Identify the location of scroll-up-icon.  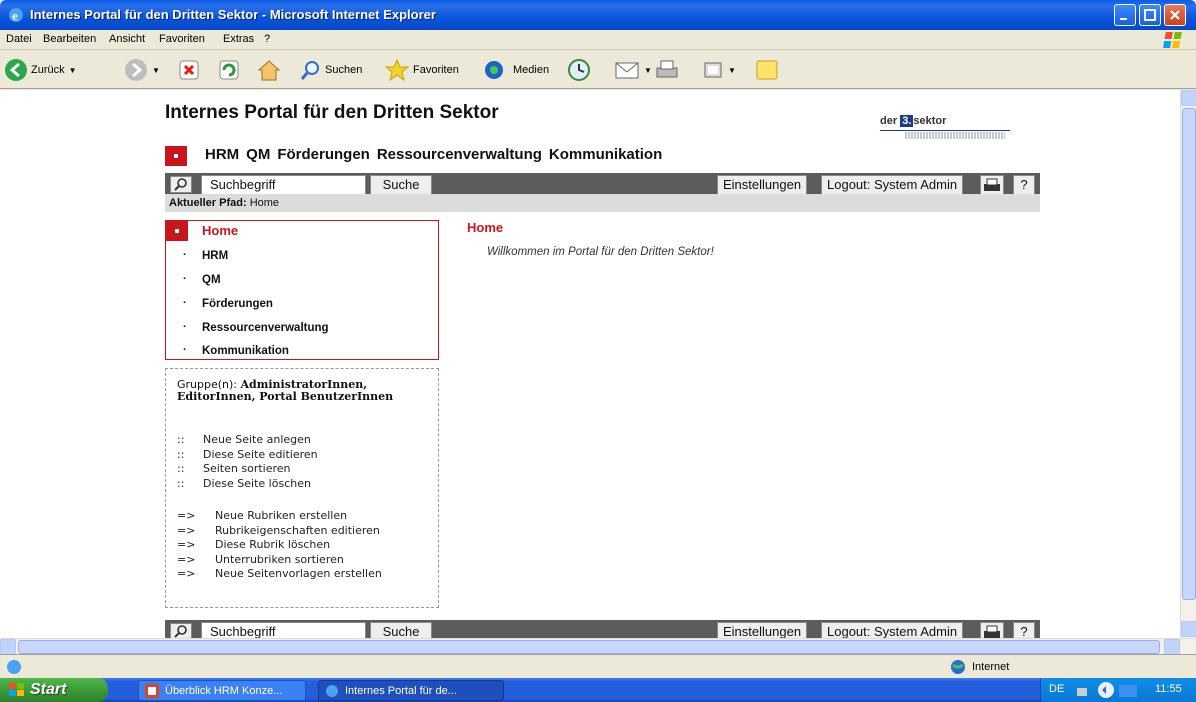
(1188, 98).